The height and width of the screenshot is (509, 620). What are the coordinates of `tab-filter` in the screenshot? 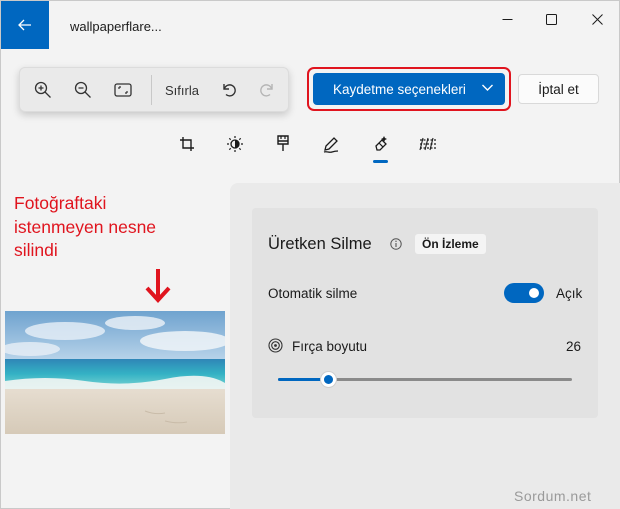 It's located at (283, 144).